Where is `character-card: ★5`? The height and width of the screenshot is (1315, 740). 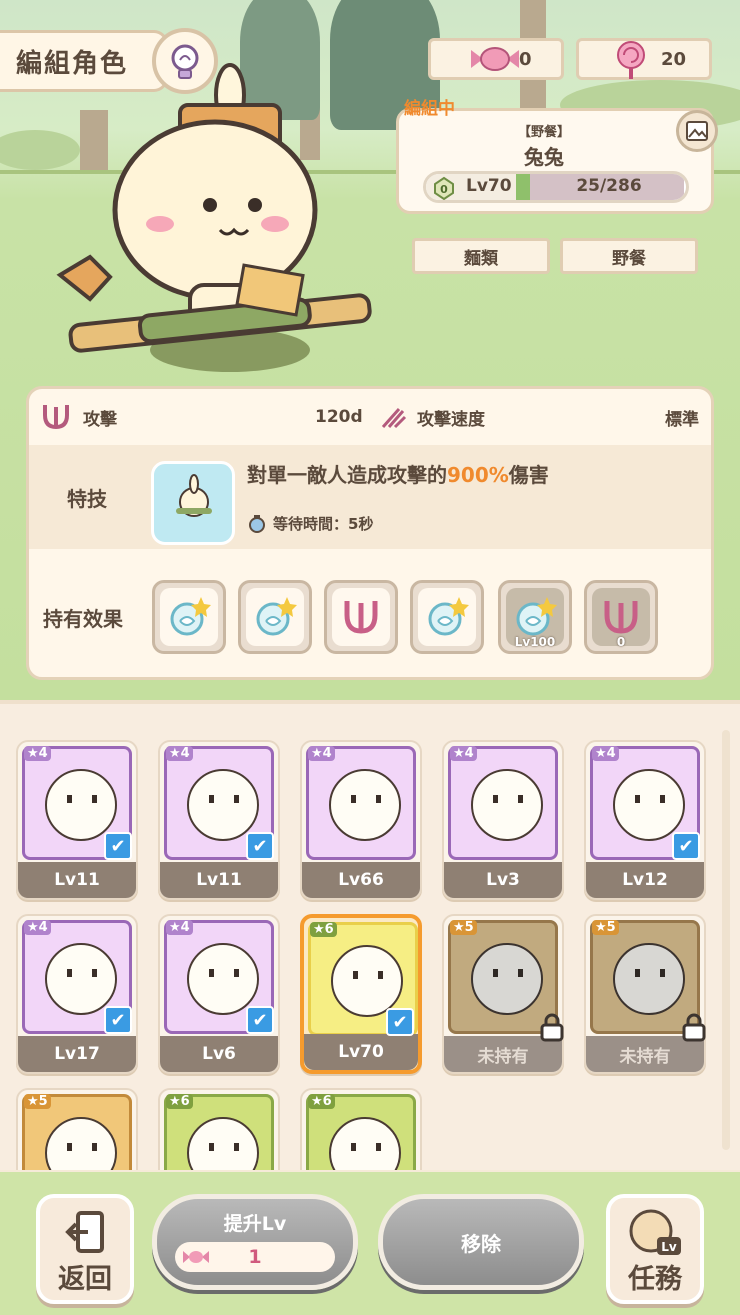
character-card: ★5 is located at coordinates (77, 1129).